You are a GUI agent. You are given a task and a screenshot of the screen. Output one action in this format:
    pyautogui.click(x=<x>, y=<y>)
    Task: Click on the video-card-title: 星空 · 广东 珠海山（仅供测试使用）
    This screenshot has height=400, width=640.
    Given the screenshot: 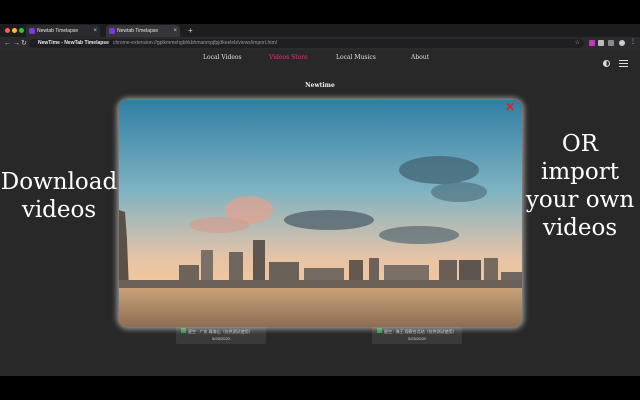 What is the action you would take?
    pyautogui.click(x=220, y=331)
    